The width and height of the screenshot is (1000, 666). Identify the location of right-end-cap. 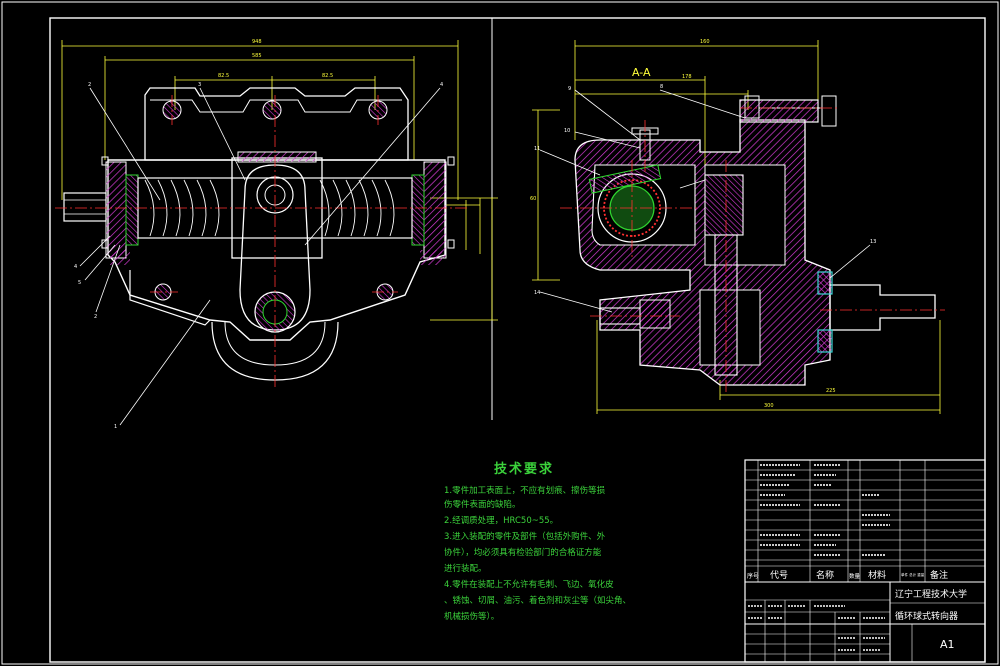
(435, 210).